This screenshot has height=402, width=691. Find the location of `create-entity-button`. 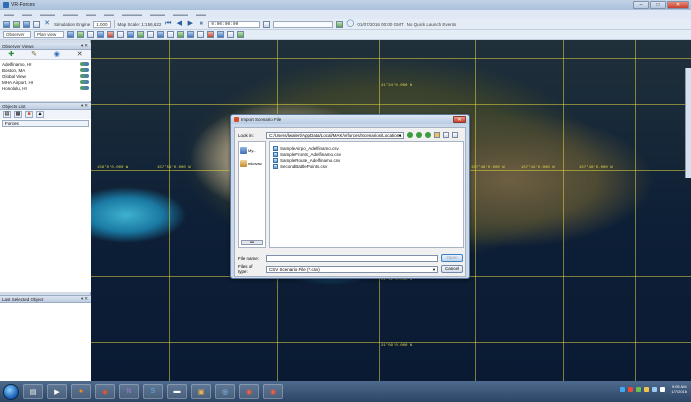

create-entity-button is located at coordinates (110, 34).